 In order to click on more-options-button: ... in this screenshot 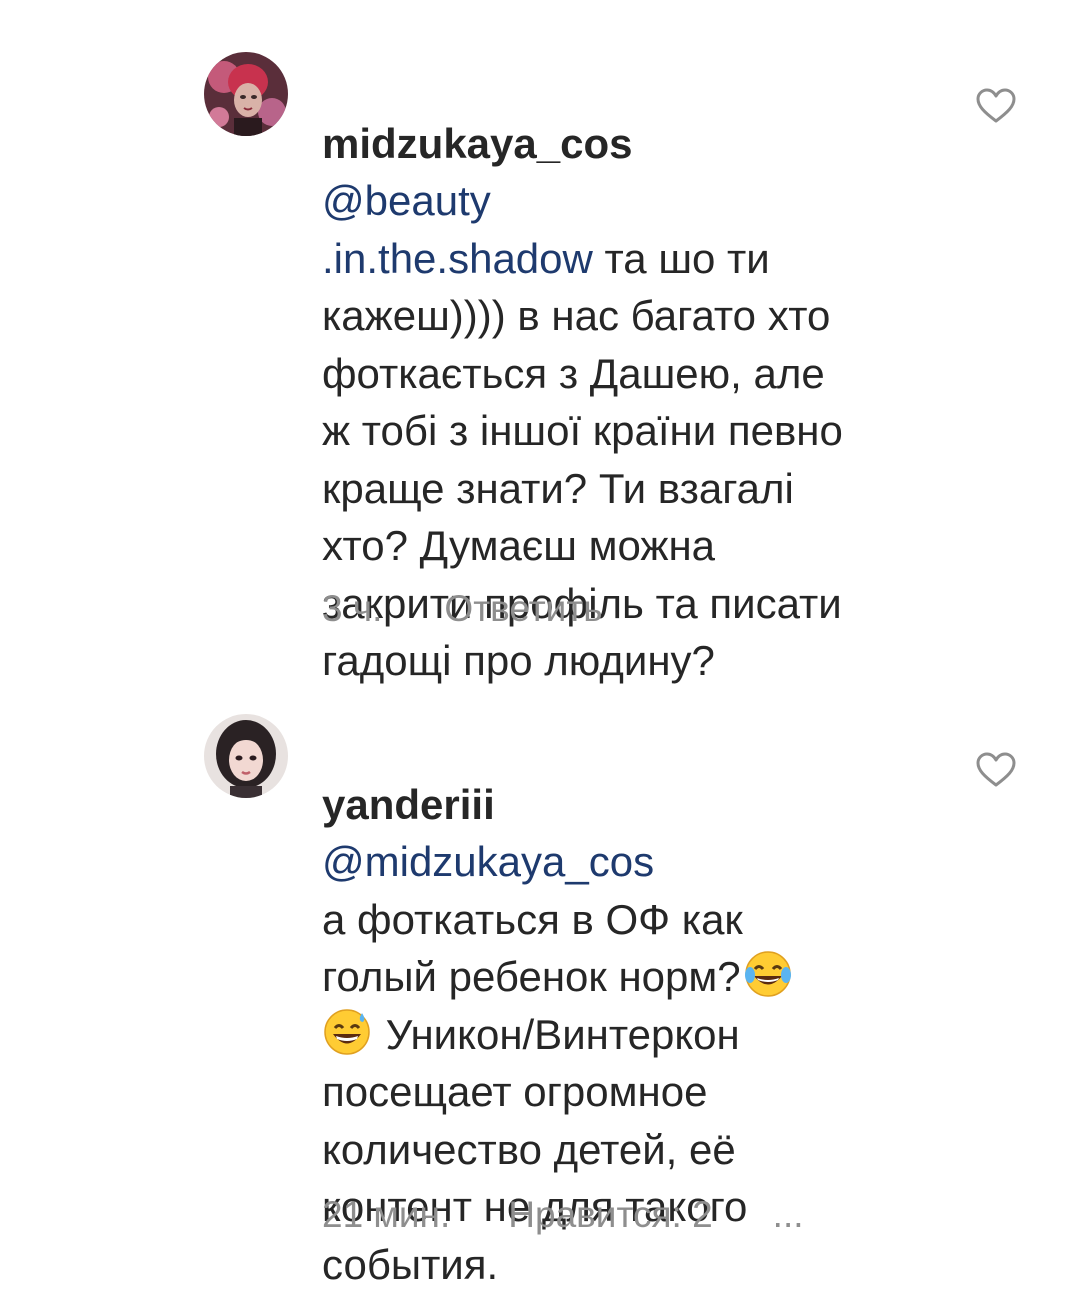, I will do `click(788, 1215)`.